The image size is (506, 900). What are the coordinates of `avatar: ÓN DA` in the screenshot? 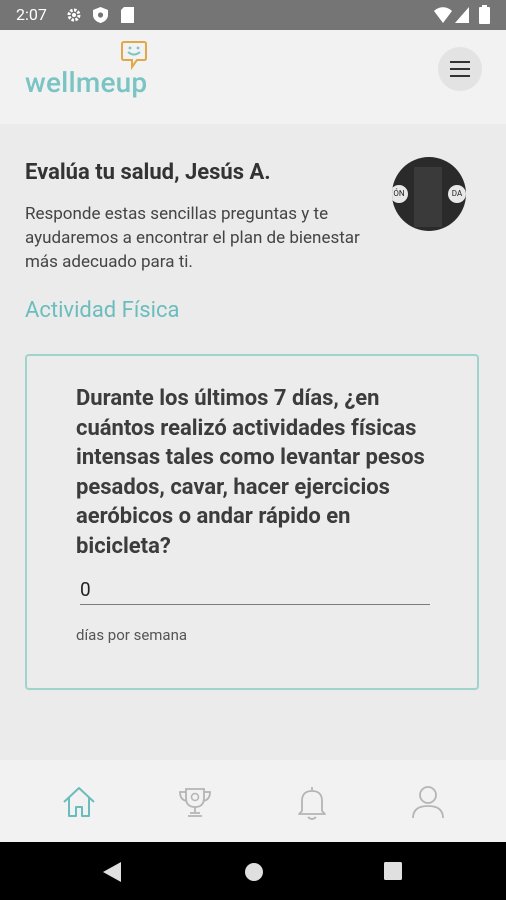 It's located at (429, 194).